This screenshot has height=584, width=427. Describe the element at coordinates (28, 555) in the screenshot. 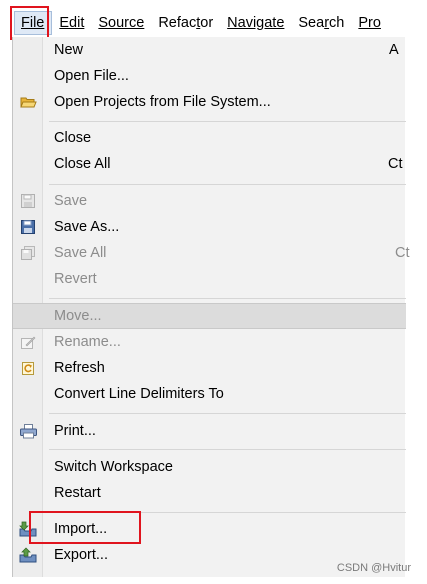

I see `export-icon` at that location.